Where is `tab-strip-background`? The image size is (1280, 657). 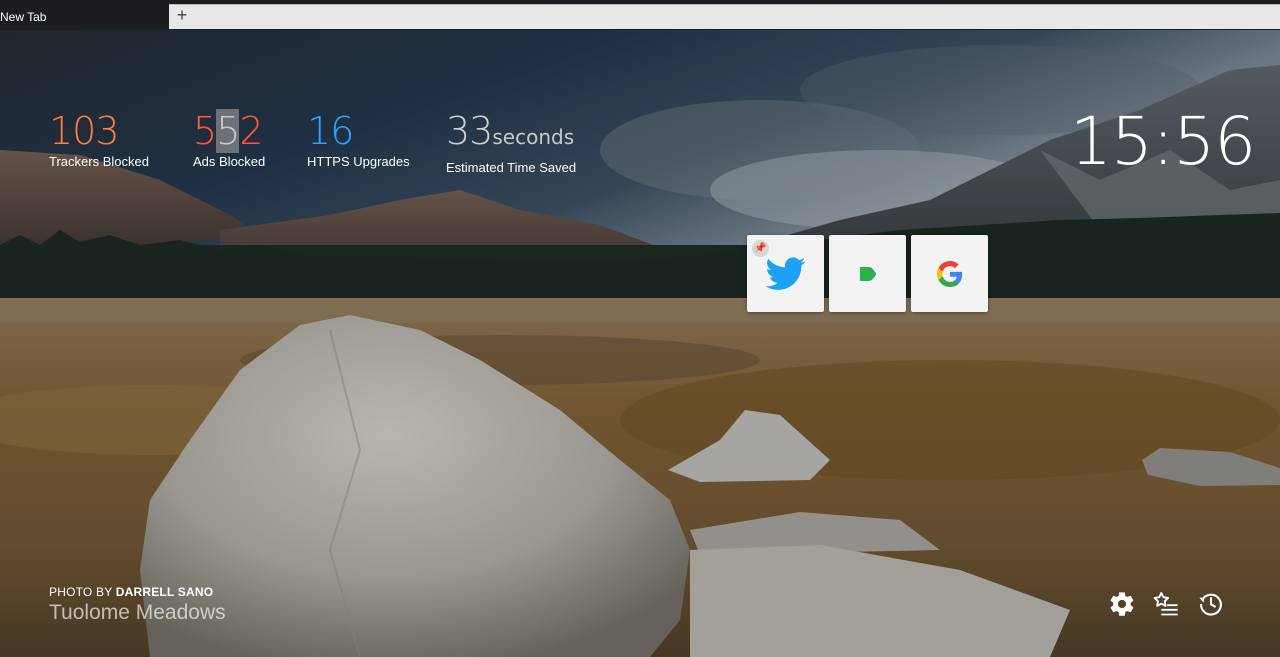 tab-strip-background is located at coordinates (724, 16).